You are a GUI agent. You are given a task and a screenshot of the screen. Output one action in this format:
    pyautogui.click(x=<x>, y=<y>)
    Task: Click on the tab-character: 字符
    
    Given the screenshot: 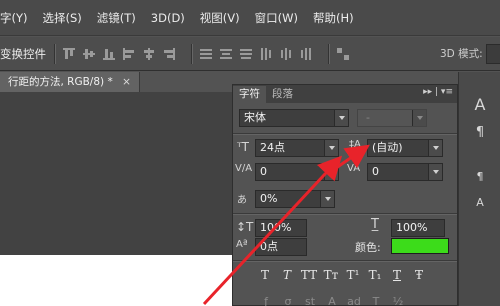 What is the action you would take?
    pyautogui.click(x=249, y=94)
    